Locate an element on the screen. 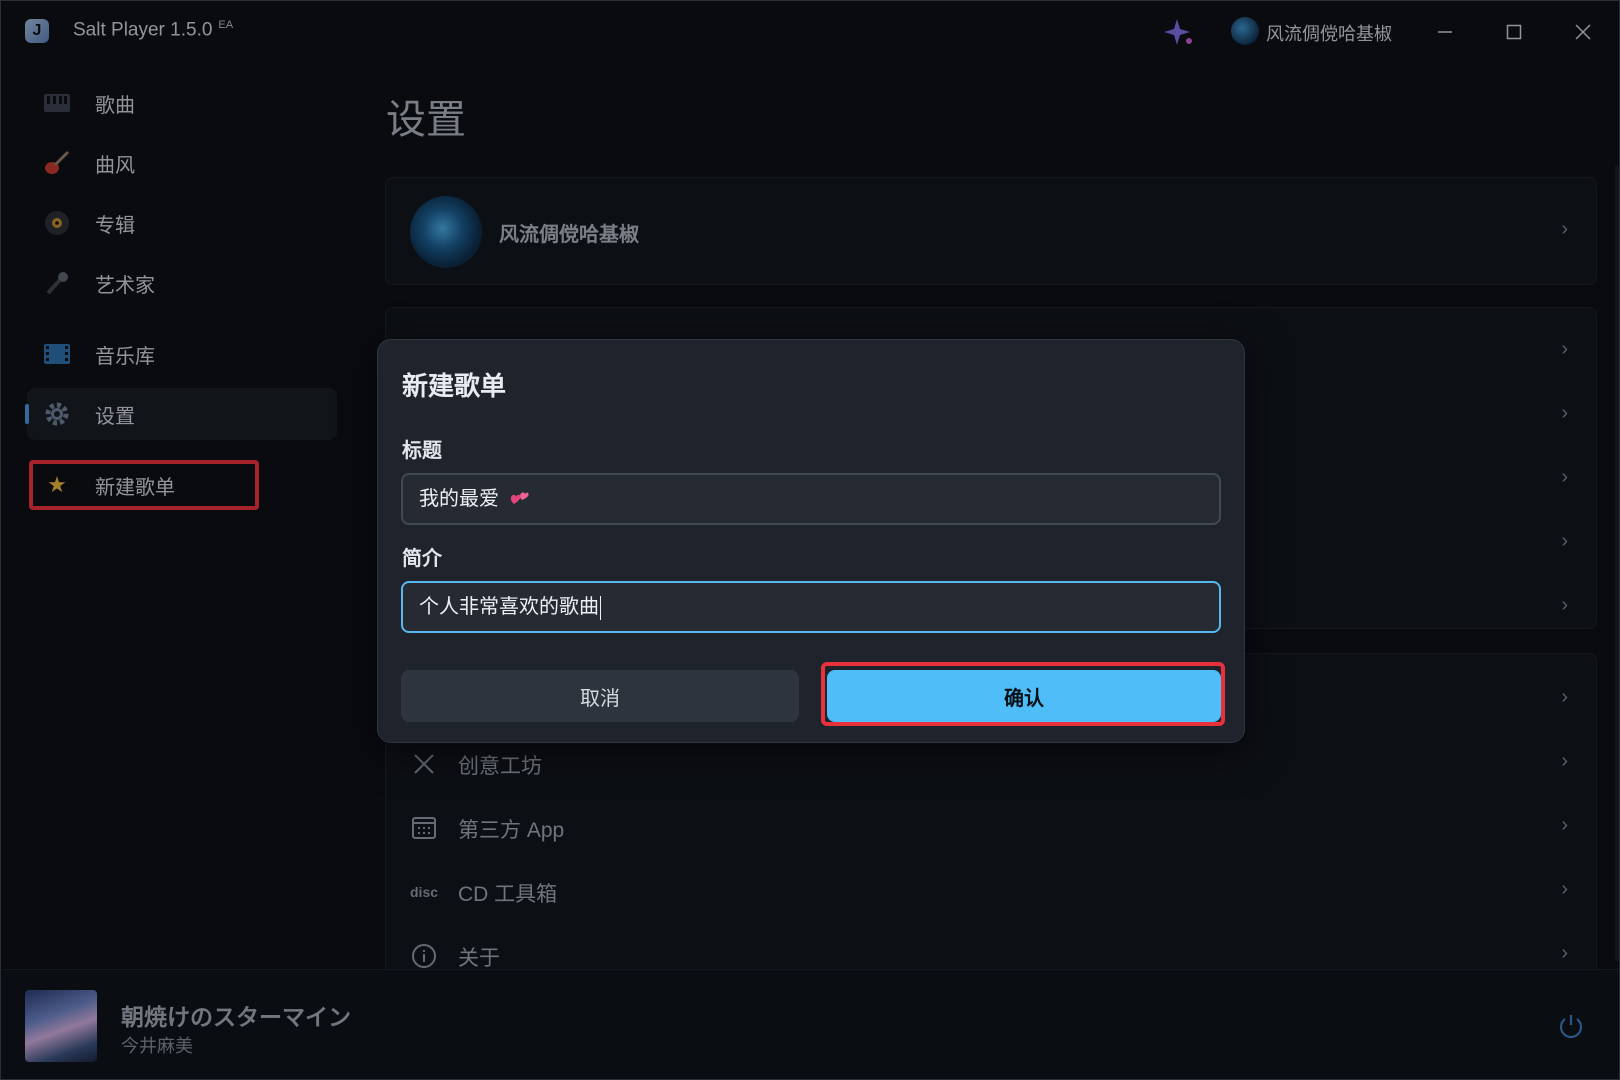  text-caret is located at coordinates (600, 607).